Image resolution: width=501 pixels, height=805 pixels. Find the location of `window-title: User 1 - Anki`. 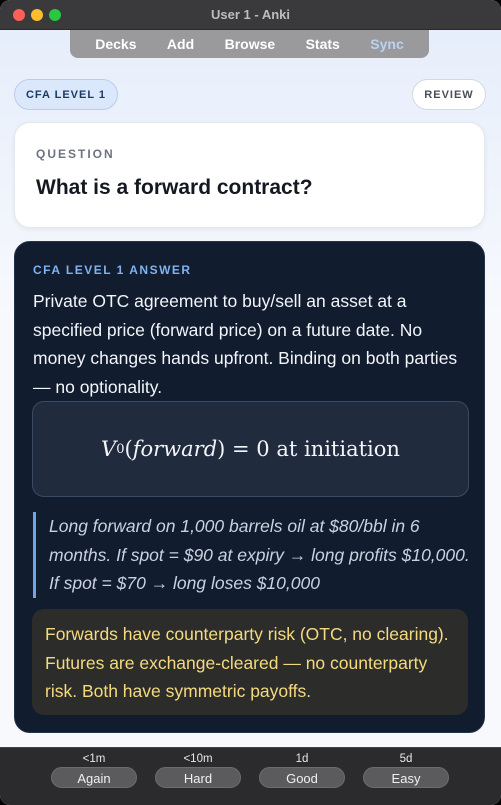

window-title: User 1 - Anki is located at coordinates (250, 14).